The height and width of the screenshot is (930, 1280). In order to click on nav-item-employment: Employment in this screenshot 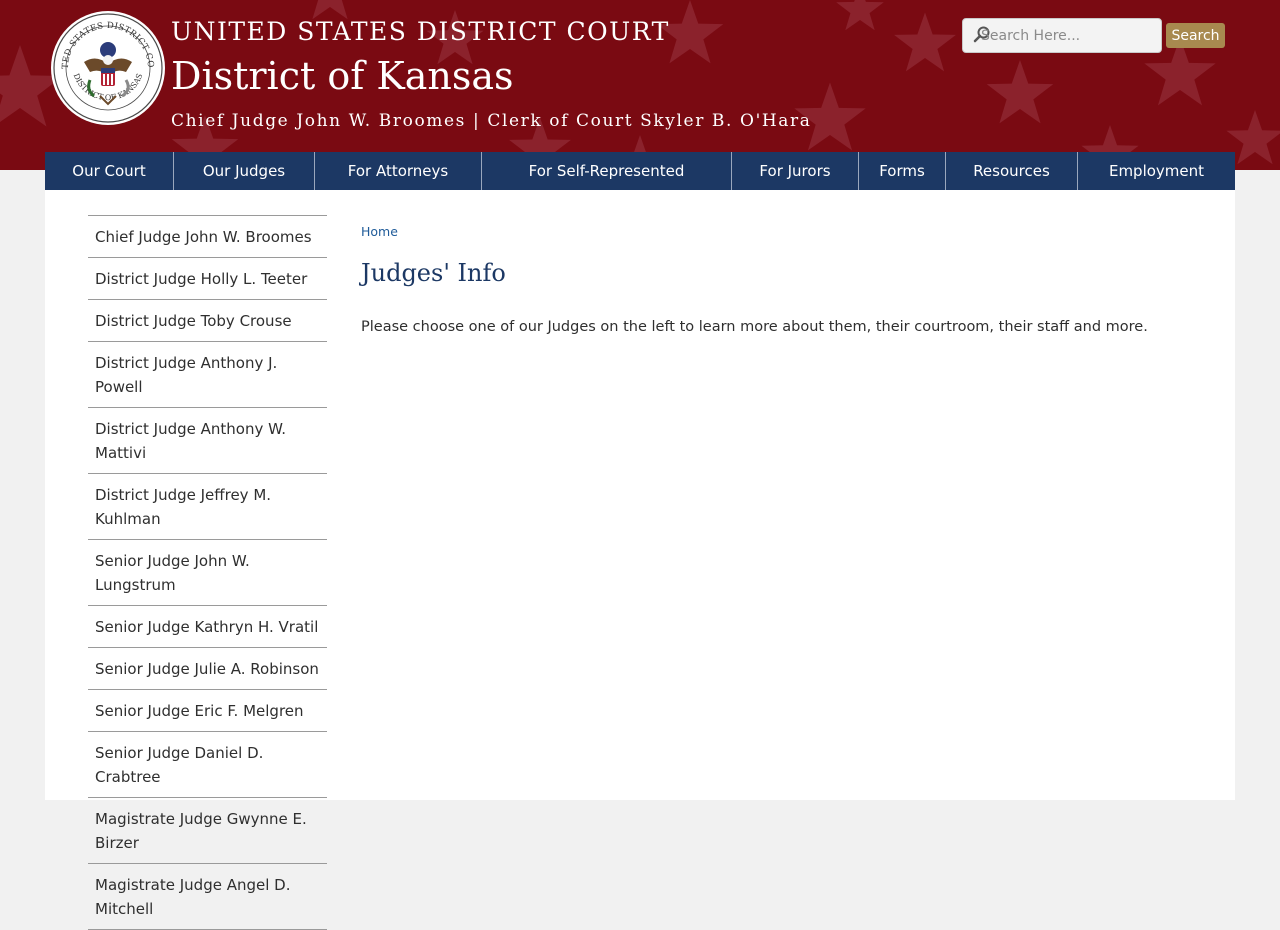, I will do `click(1156, 171)`.